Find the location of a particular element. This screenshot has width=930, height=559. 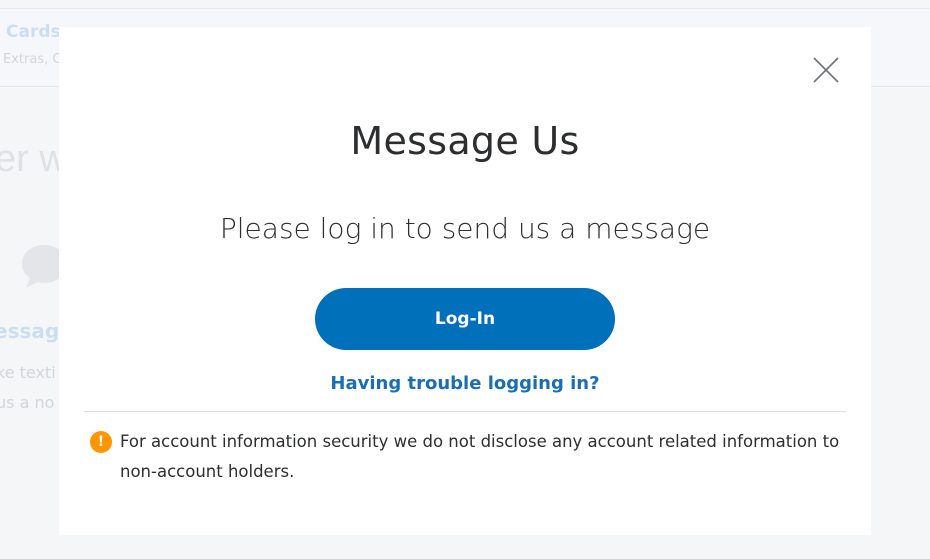

background-message-label: essag is located at coordinates (30, 331).